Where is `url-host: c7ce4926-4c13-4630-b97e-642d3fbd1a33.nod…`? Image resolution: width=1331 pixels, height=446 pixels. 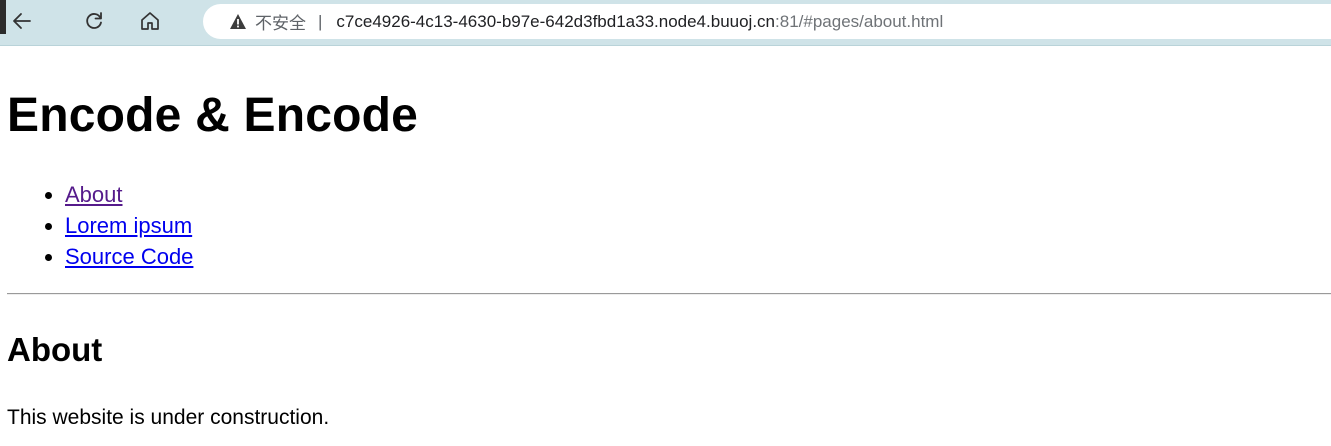 url-host: c7ce4926-4c13-4630-b97e-642d3fbd1a33.nod… is located at coordinates (556, 21).